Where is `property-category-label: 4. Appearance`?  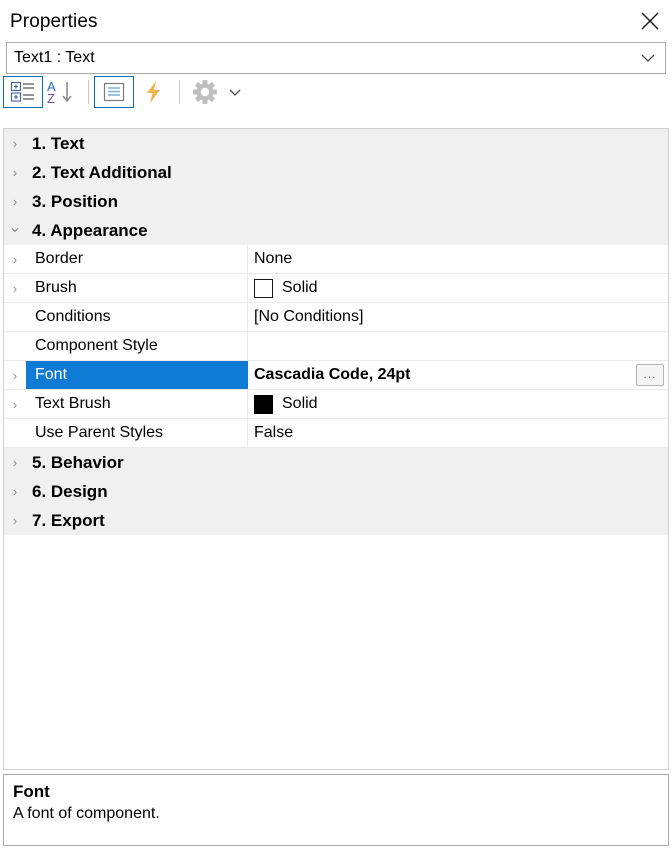 property-category-label: 4. Appearance is located at coordinates (90, 230).